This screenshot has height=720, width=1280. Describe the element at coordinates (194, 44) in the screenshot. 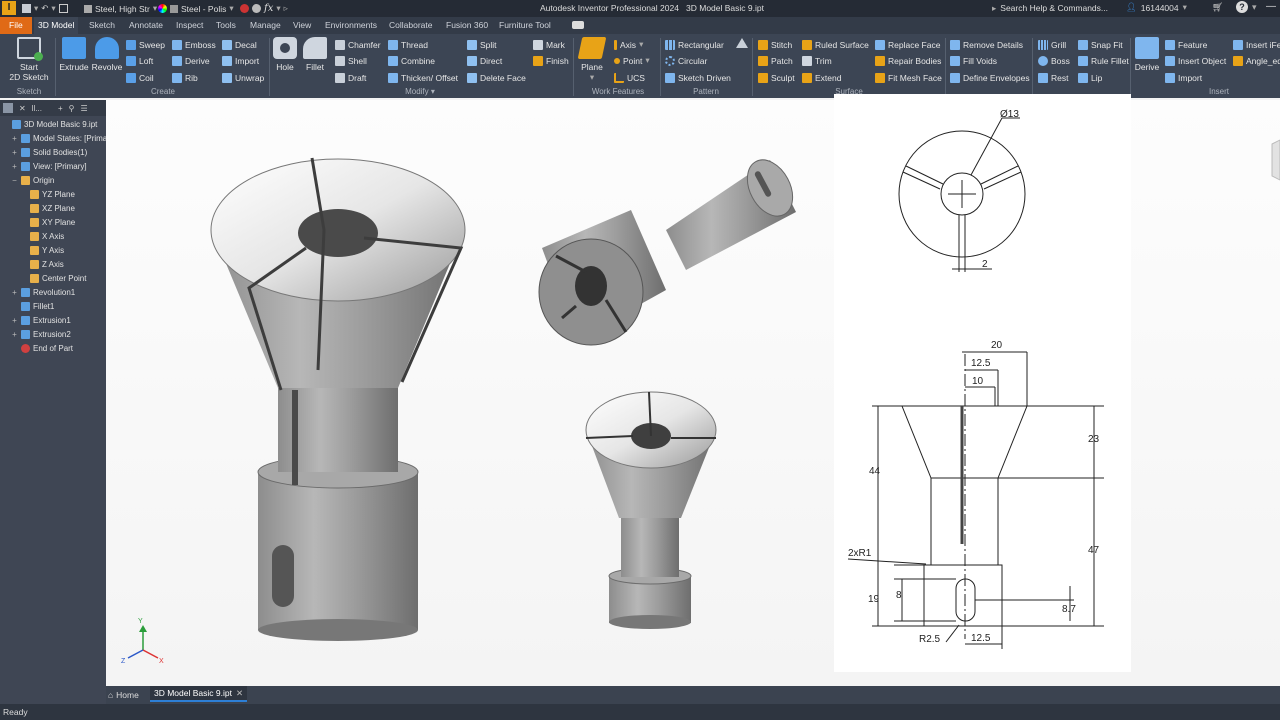

I see `emboss-button: Emboss` at that location.